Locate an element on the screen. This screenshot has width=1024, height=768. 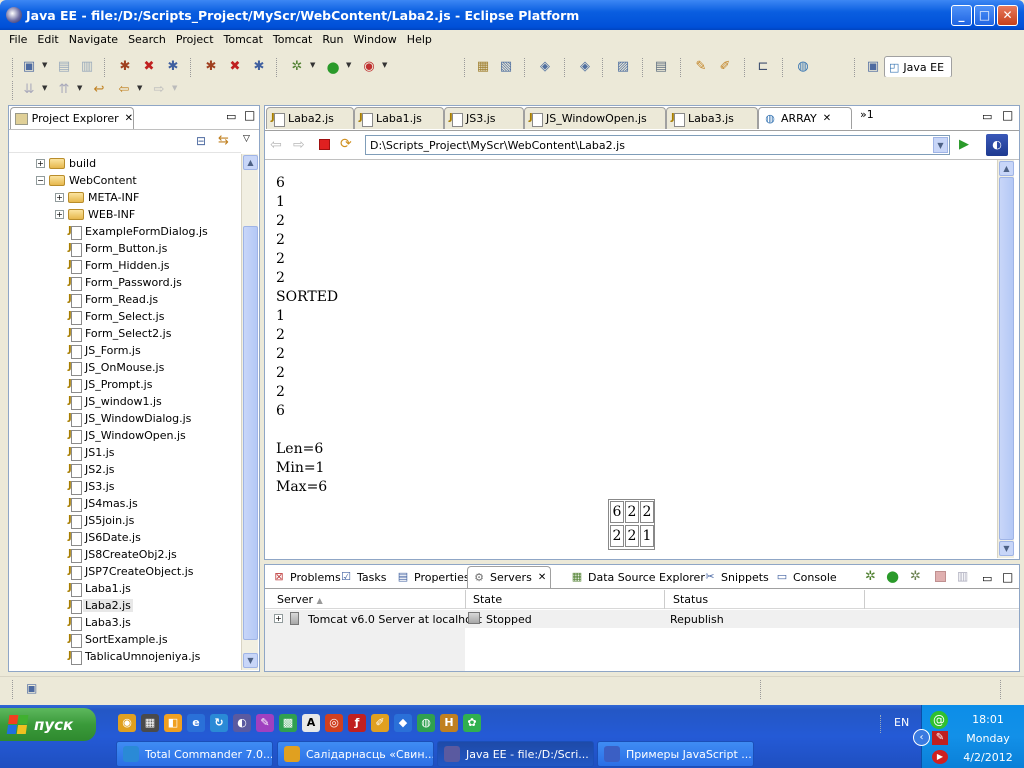
stop-tomcat-icon: ✖ is located at coordinates (235, 67).